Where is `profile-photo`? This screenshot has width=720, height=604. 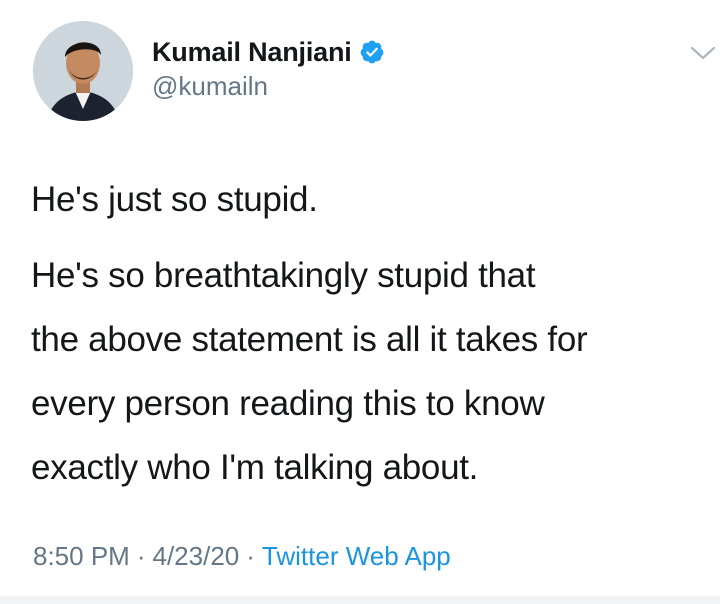
profile-photo is located at coordinates (83, 71).